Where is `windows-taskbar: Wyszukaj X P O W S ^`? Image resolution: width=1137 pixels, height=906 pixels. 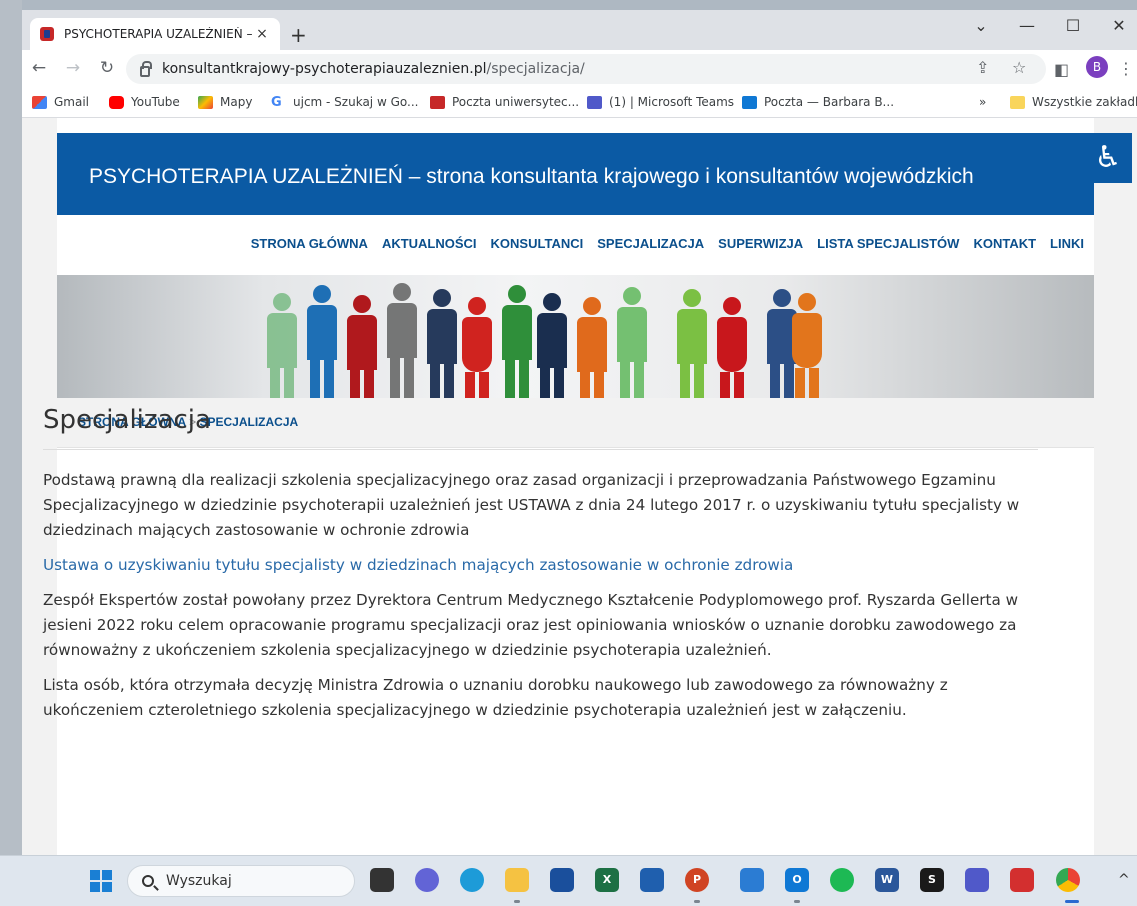 windows-taskbar: Wyszukaj X P O W S ^ is located at coordinates (568, 880).